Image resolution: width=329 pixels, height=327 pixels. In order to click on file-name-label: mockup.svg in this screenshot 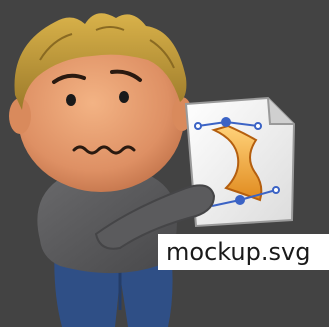, I will do `click(243, 252)`.